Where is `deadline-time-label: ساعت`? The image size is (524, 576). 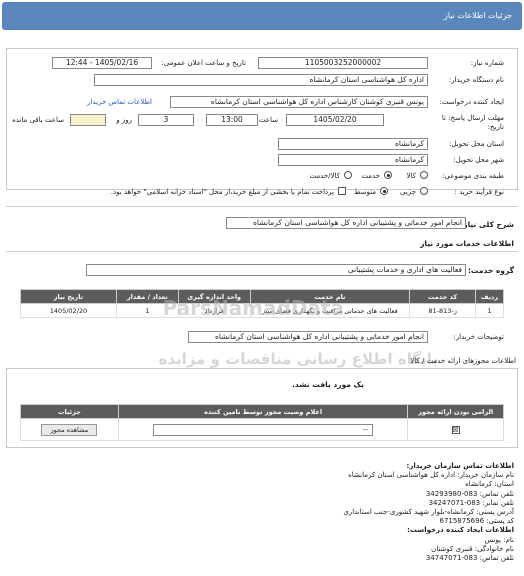
deadline-time-label: ساعت is located at coordinates (268, 120).